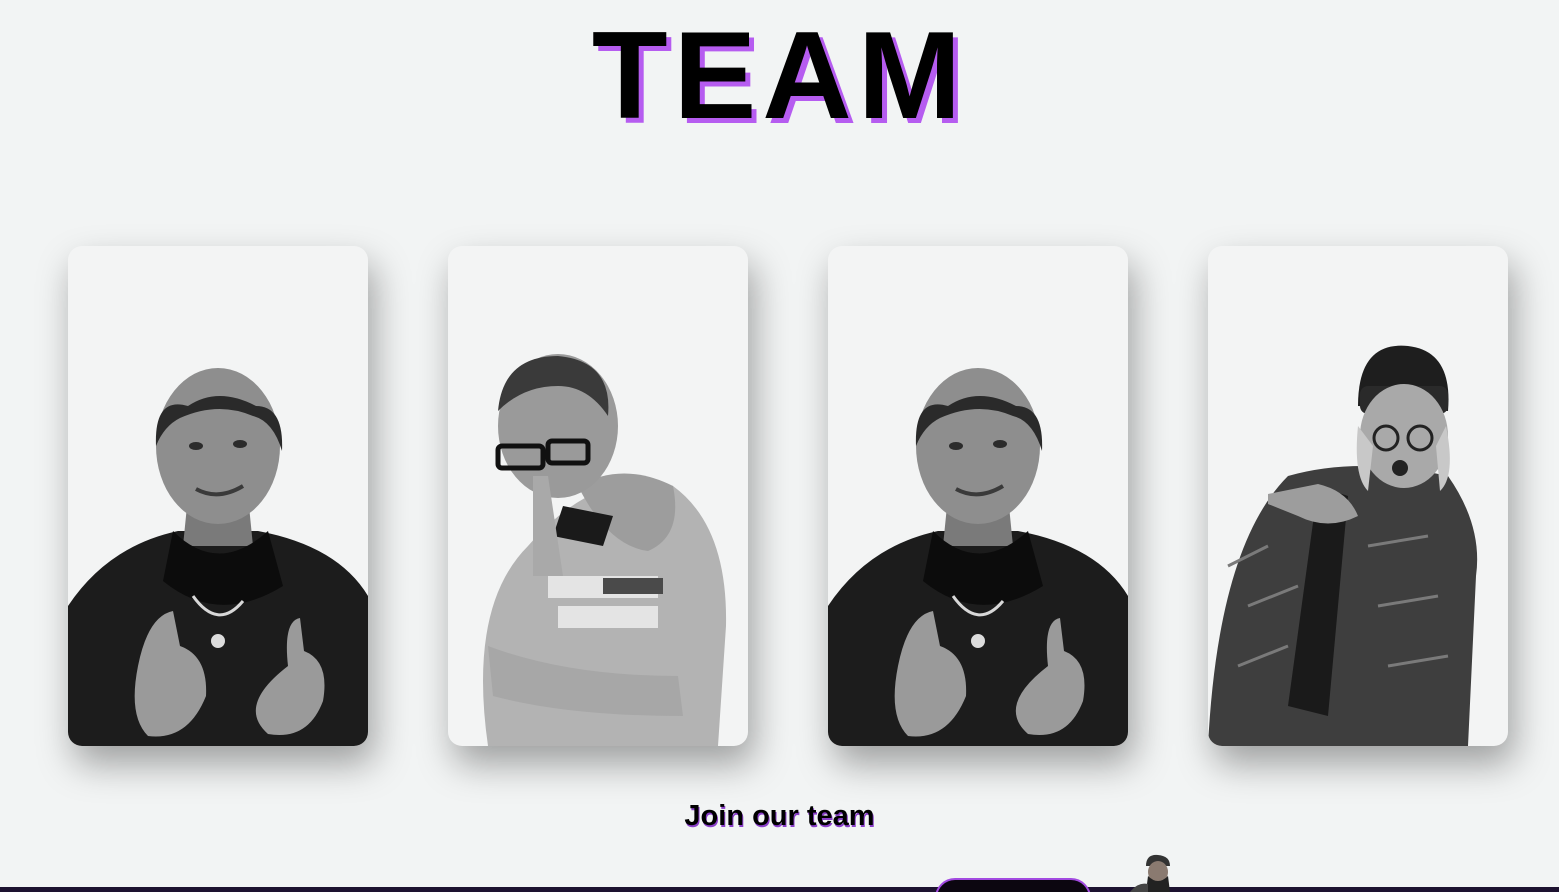  What do you see at coordinates (779, 76) in the screenshot?
I see `page-title: TEAM` at bounding box center [779, 76].